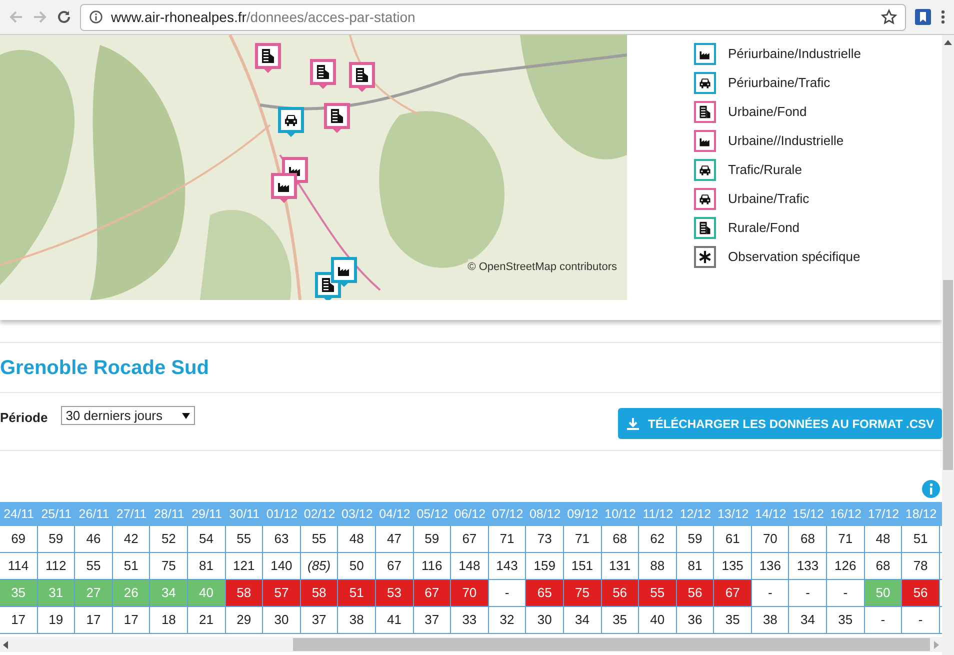 This screenshot has width=954, height=655. I want to click on reload-icon, so click(64, 17).